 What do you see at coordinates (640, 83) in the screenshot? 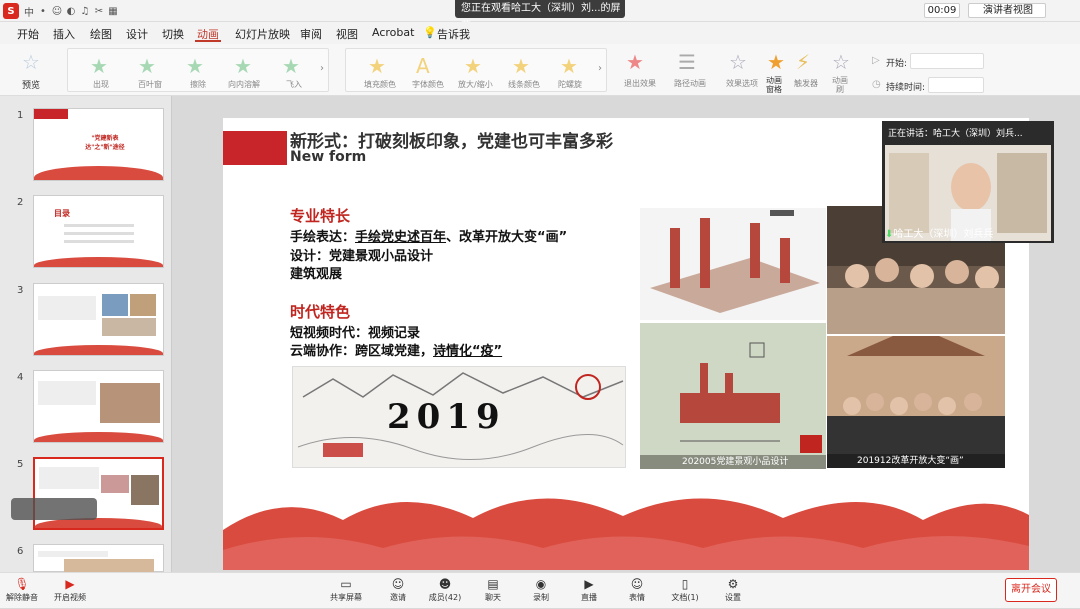
I see `exit-effects-label: 退出效果` at bounding box center [640, 83].